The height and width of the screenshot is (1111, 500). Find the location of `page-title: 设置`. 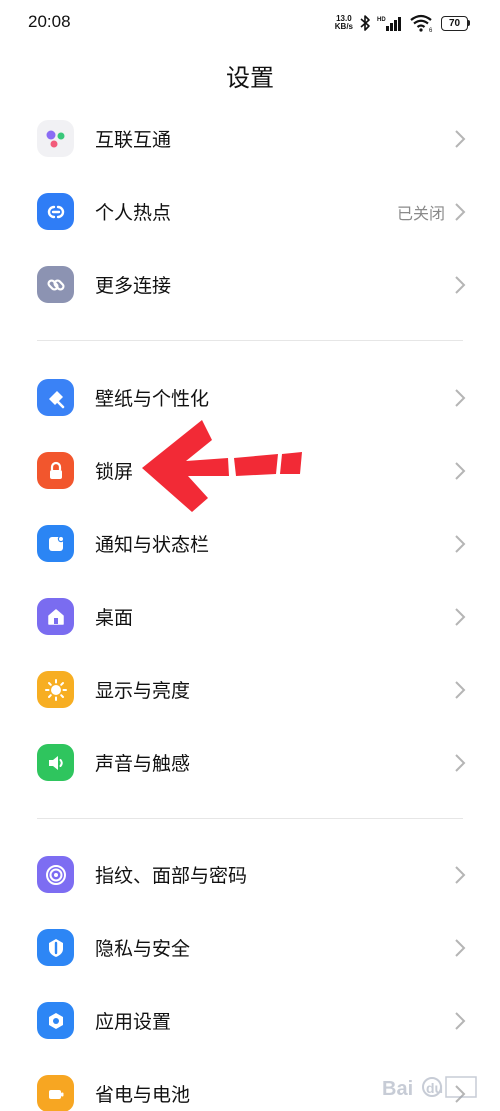

page-title: 设置 is located at coordinates (250, 78).